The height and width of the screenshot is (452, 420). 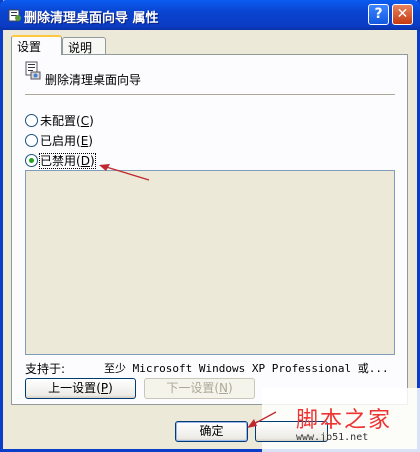 I want to click on previous-setting-button: 上一设置(P), so click(x=80, y=388).